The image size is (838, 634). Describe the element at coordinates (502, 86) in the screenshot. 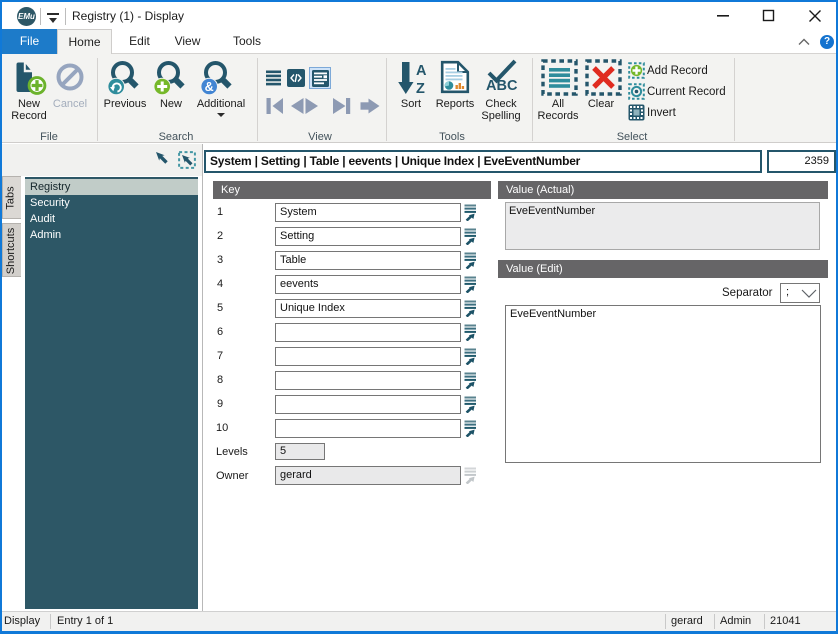

I see `svg-text: ABC` at that location.